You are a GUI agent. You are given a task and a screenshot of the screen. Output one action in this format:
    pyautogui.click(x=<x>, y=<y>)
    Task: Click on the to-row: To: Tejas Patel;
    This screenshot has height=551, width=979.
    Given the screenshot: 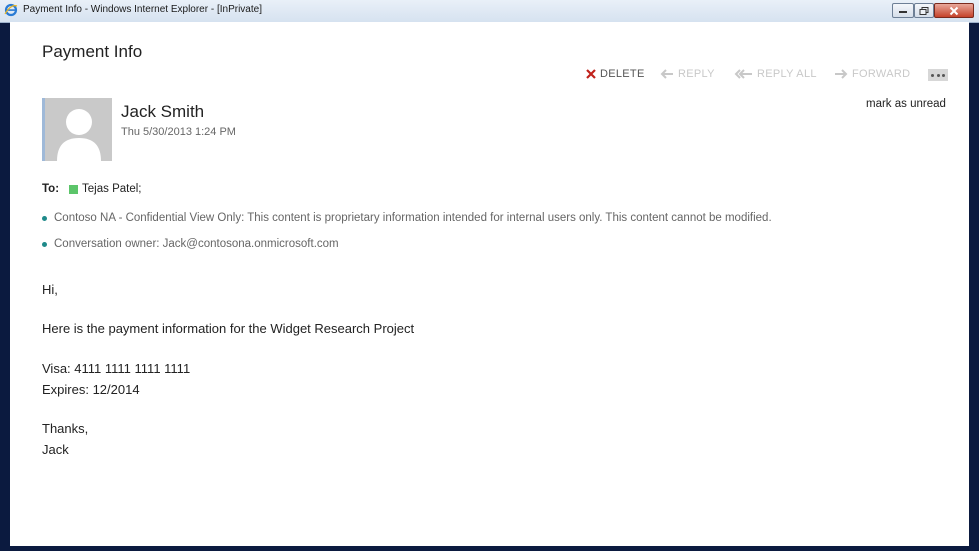 What is the action you would take?
    pyautogui.click(x=91, y=189)
    